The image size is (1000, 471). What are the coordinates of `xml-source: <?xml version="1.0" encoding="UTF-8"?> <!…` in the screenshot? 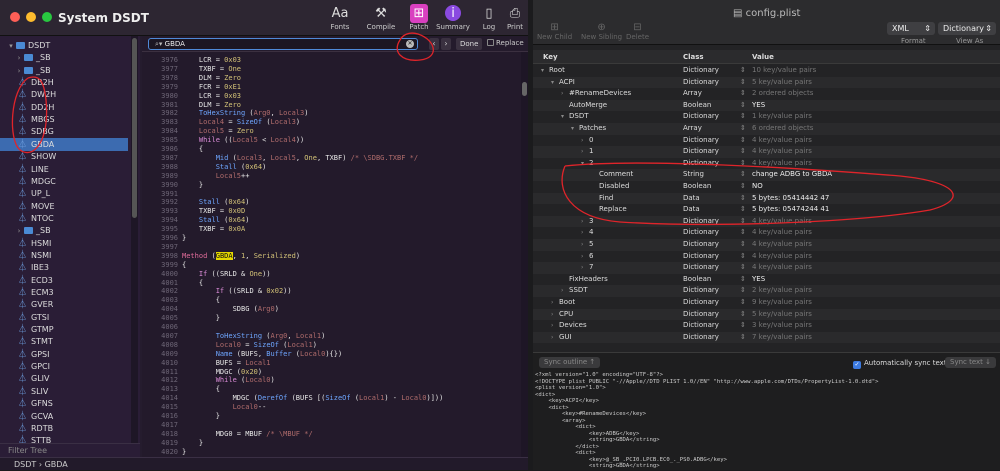 It's located at (766, 420).